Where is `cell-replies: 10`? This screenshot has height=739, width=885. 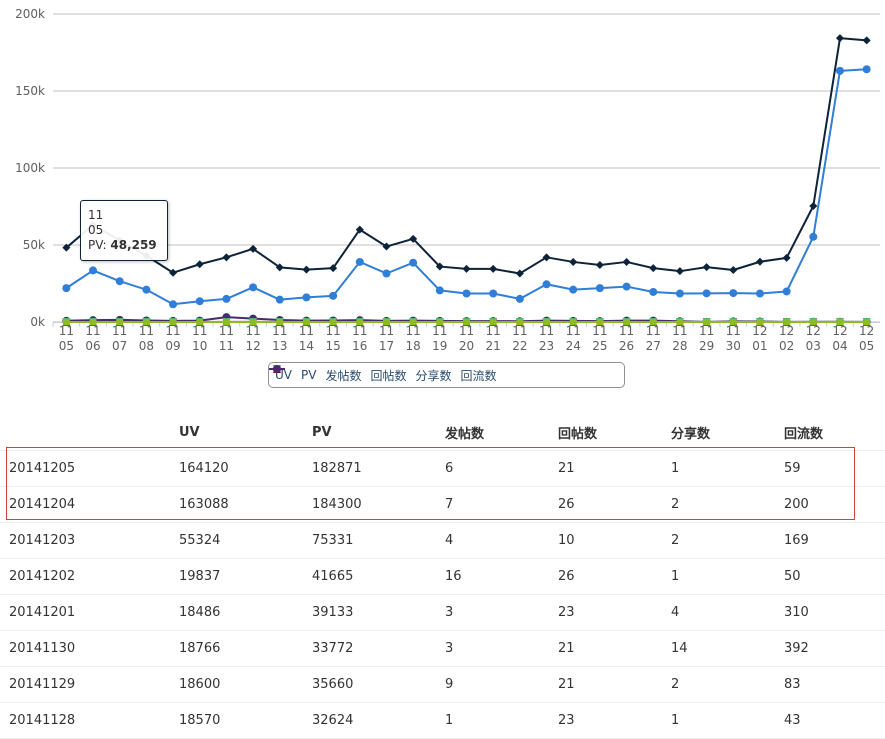
cell-replies: 10 is located at coordinates (605, 541).